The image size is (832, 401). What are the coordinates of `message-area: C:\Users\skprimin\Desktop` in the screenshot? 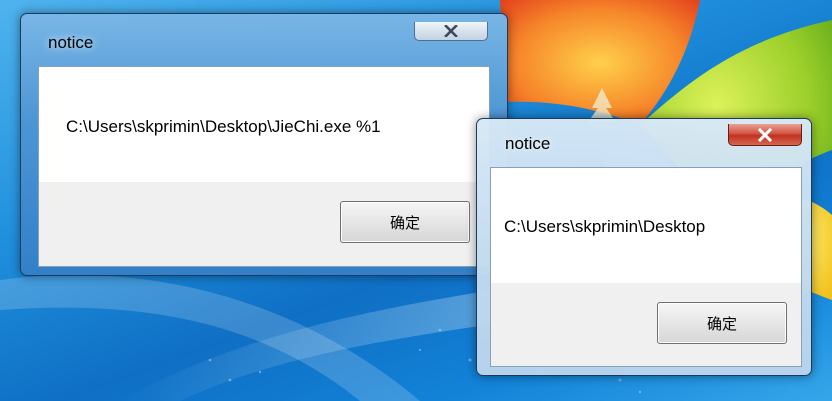 It's located at (646, 225).